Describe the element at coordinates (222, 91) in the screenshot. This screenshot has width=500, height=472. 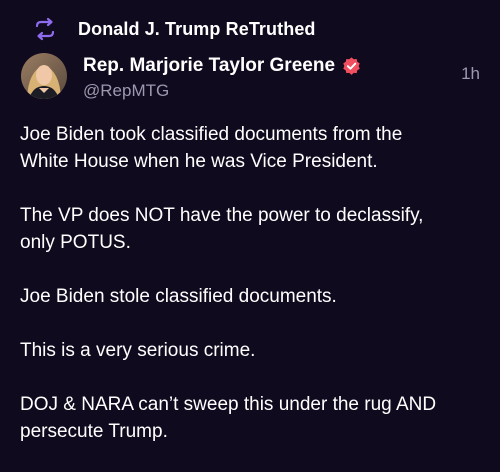
I see `author-handle: @RepMTG` at that location.